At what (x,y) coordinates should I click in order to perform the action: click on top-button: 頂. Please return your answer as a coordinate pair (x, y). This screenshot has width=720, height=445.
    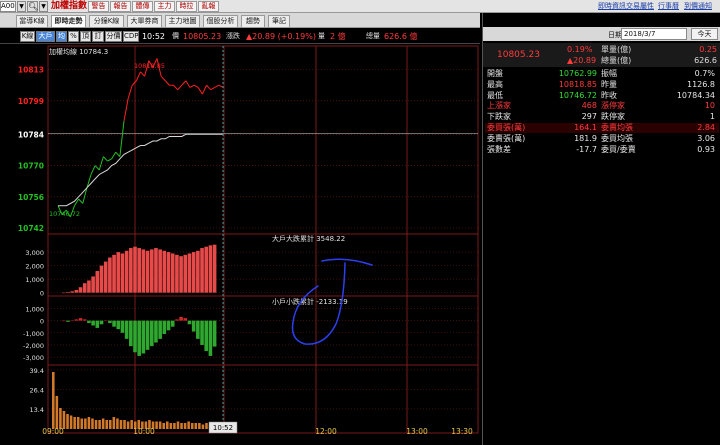
    Looking at the image, I should click on (85, 36).